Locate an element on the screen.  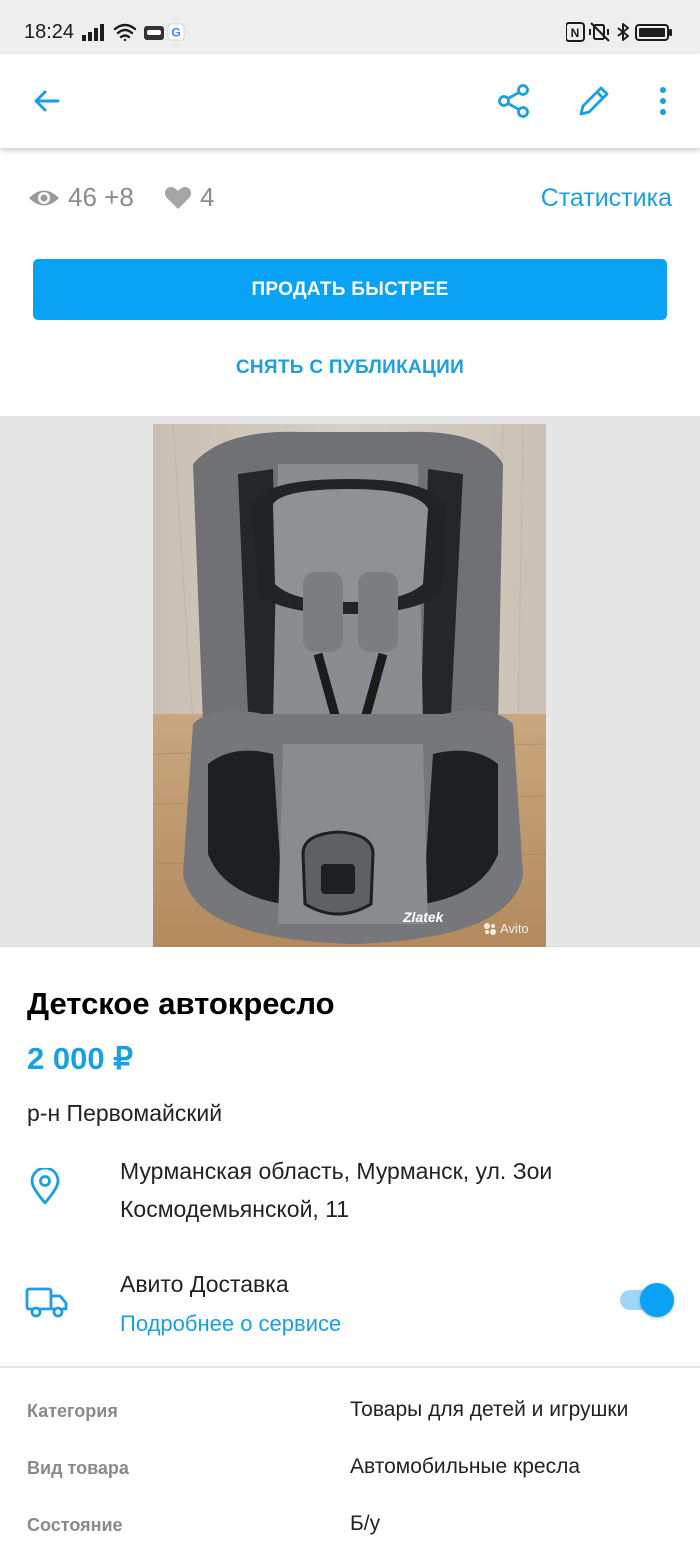
param-label: Вид товара is located at coordinates (78, 1468).